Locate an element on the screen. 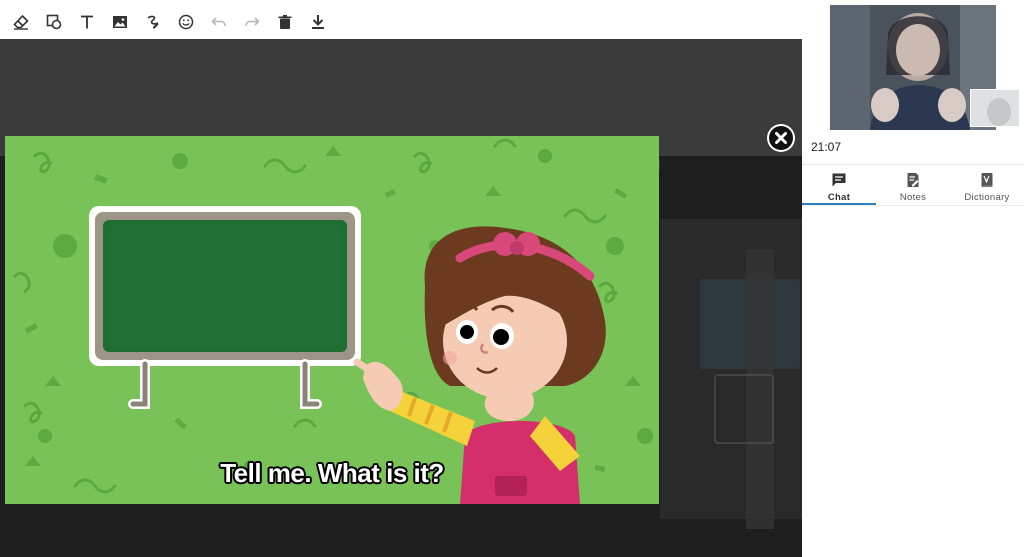  pen-icon is located at coordinates (152, 22).